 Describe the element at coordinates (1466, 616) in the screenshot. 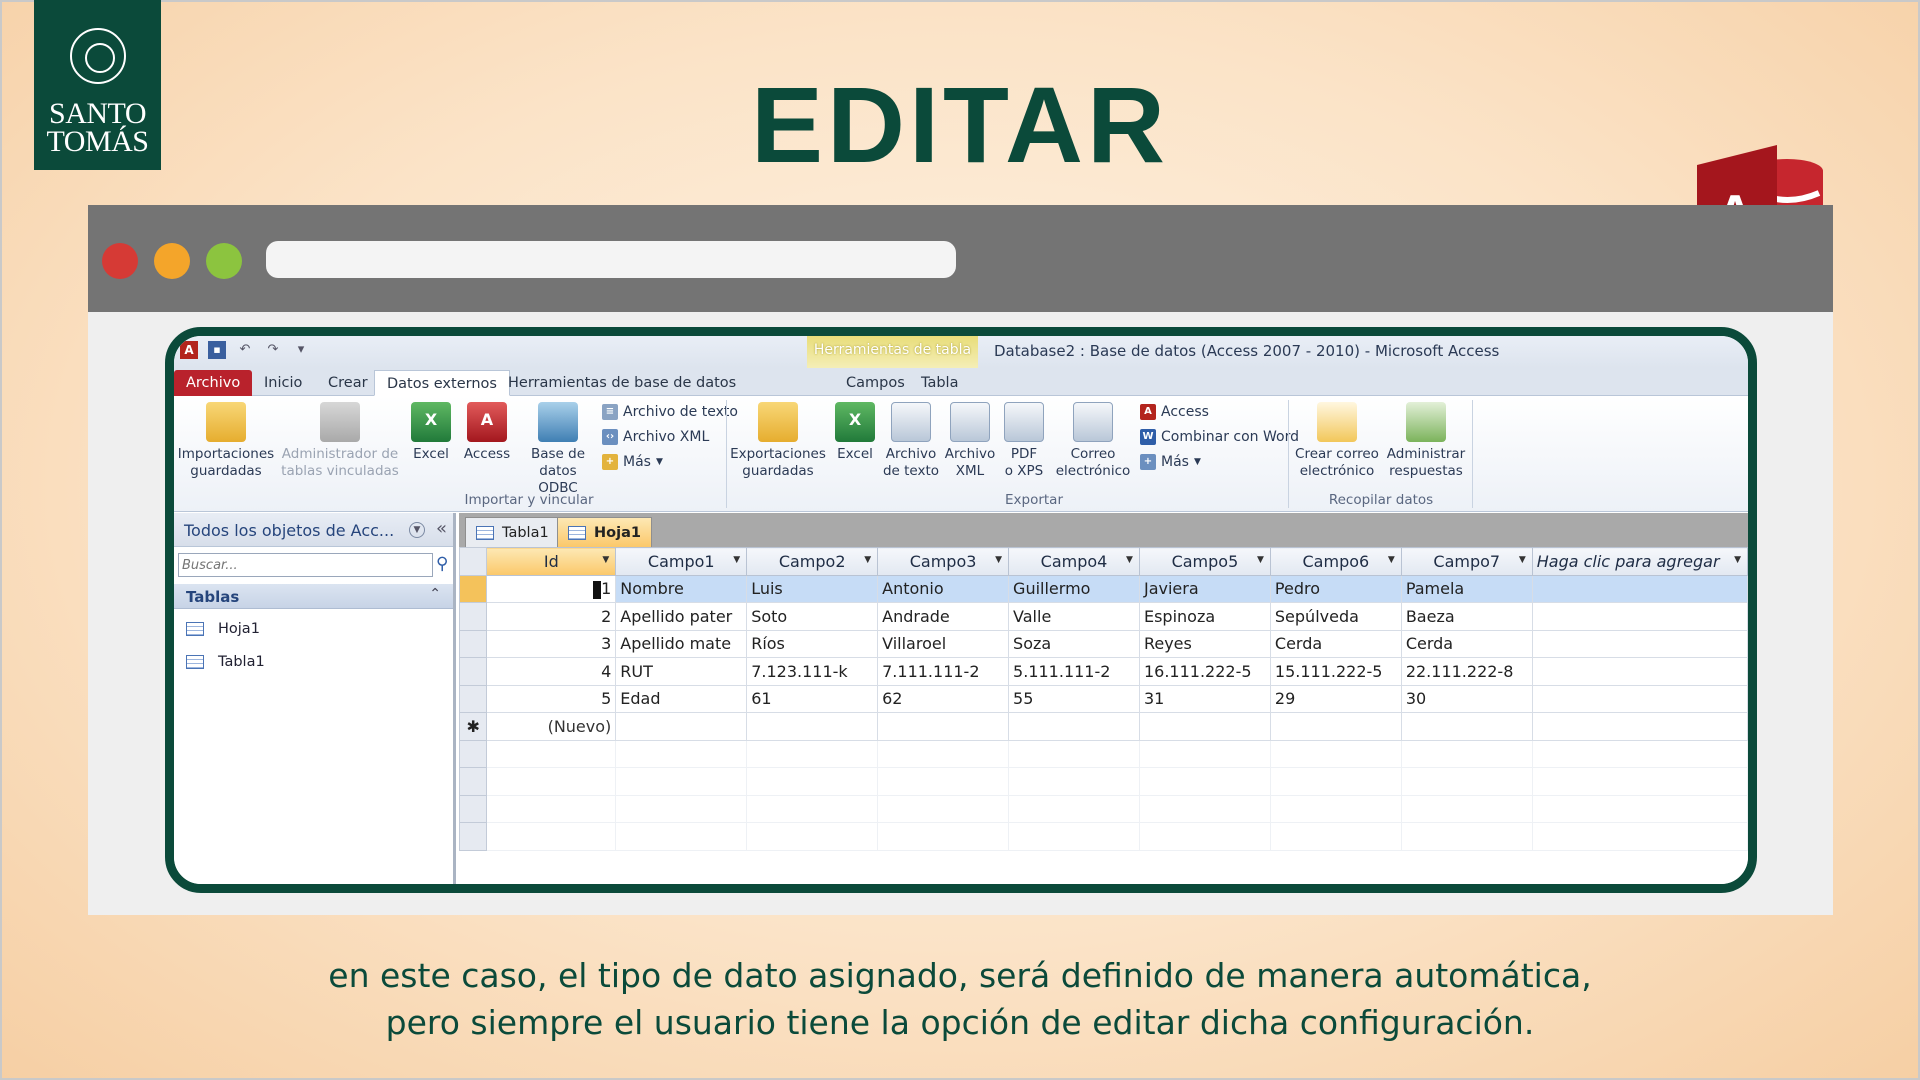

I see `table-cell: Baeza` at that location.